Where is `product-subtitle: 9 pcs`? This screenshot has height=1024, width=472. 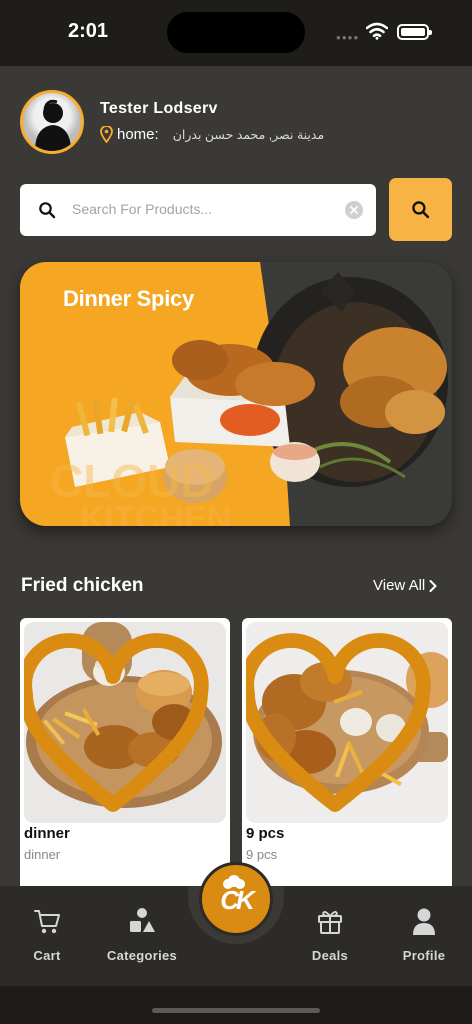 product-subtitle: 9 pcs is located at coordinates (262, 854).